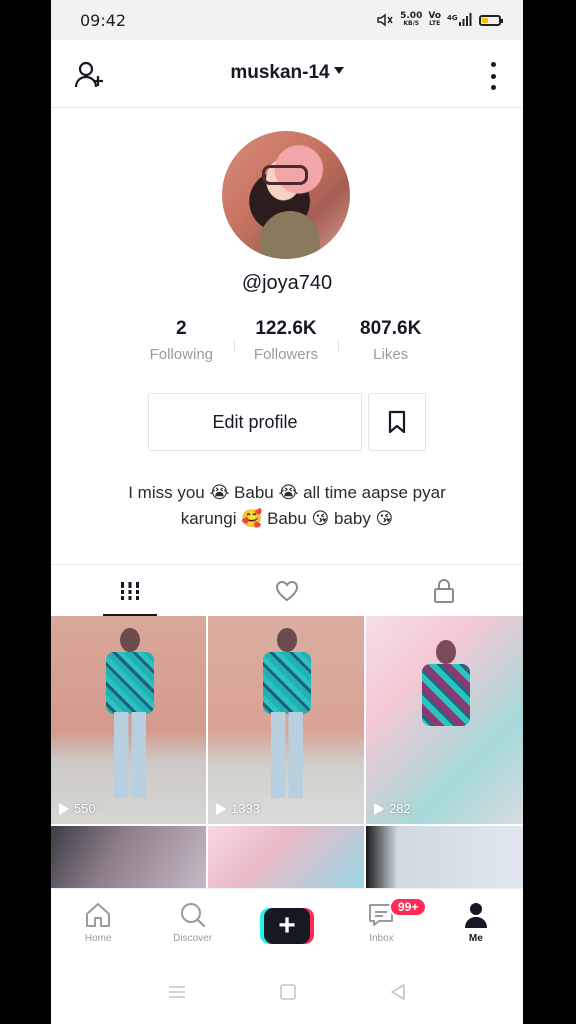 This screenshot has height=1024, width=576. I want to click on following-label: Following, so click(181, 354).